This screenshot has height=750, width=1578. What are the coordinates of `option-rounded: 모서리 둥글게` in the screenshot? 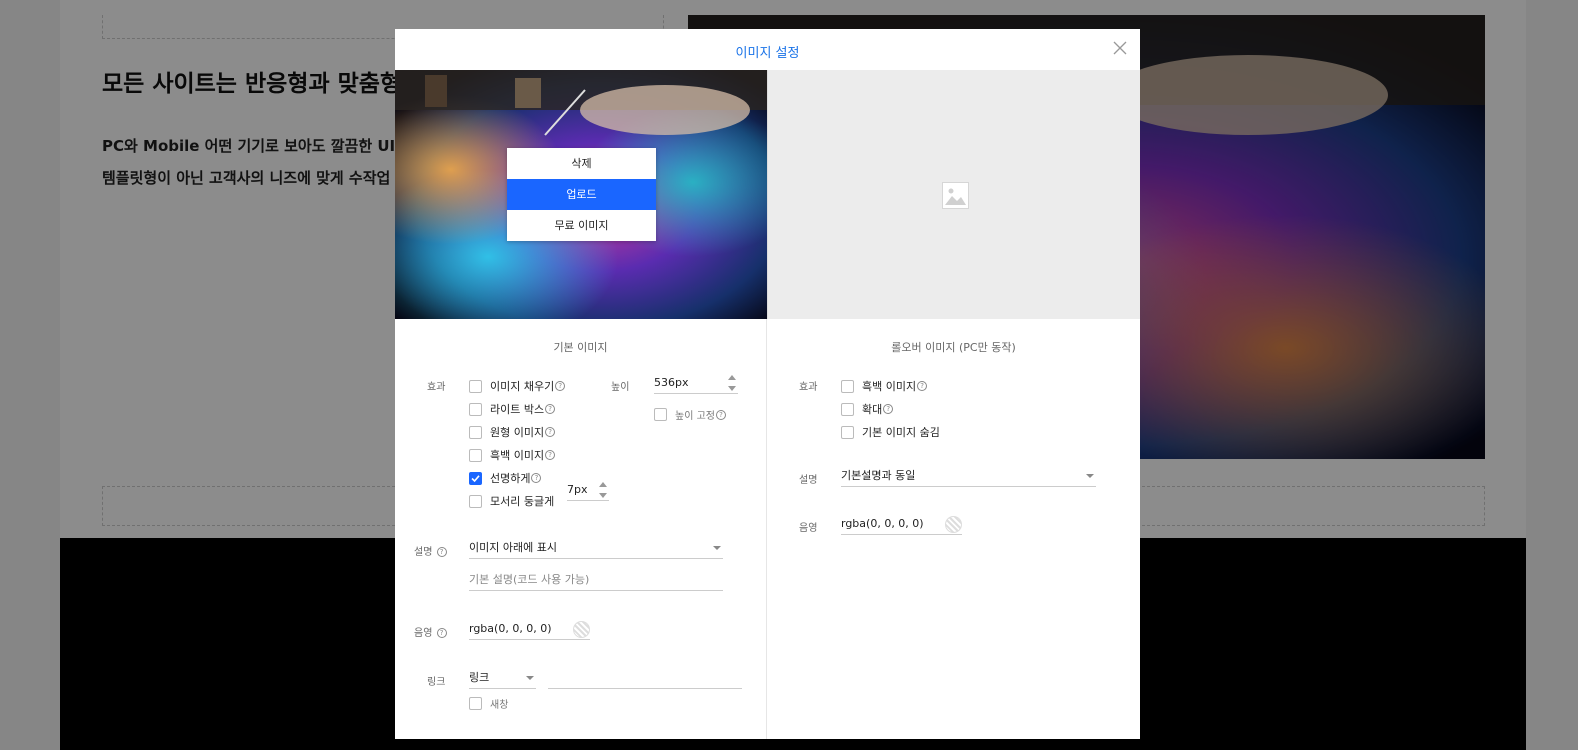 It's located at (511, 501).